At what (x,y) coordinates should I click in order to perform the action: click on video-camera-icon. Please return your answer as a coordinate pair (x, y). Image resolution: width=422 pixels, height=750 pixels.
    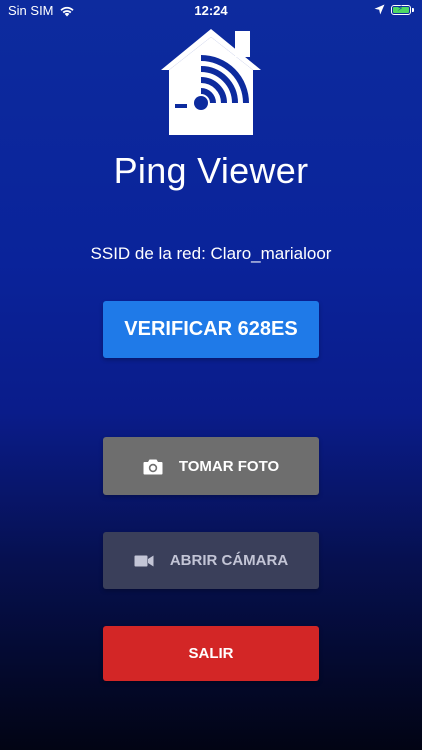
    Looking at the image, I should click on (144, 561).